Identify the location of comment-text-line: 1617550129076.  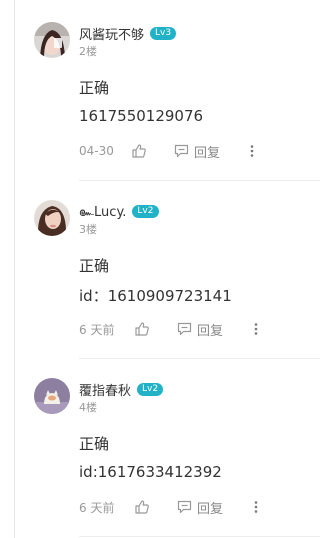
(141, 116).